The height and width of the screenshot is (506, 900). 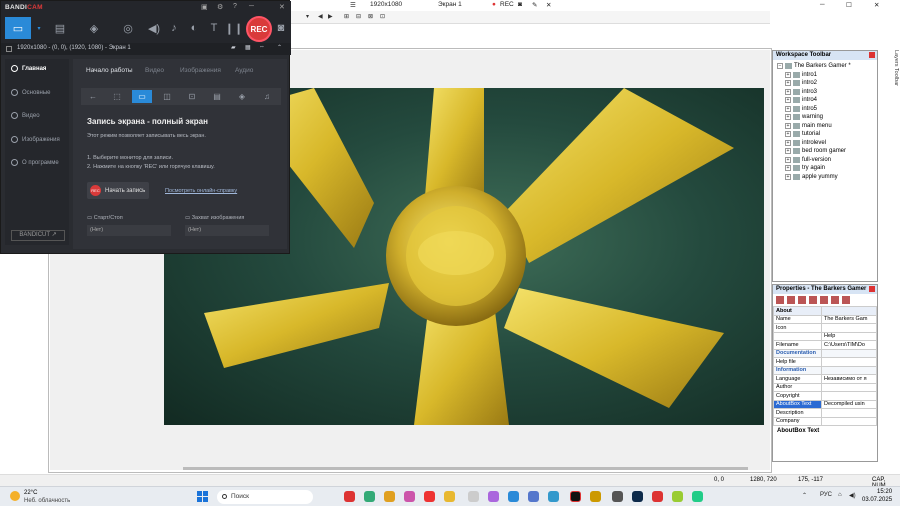 What do you see at coordinates (35, 162) in the screenshot?
I see `nav-about: О программе` at bounding box center [35, 162].